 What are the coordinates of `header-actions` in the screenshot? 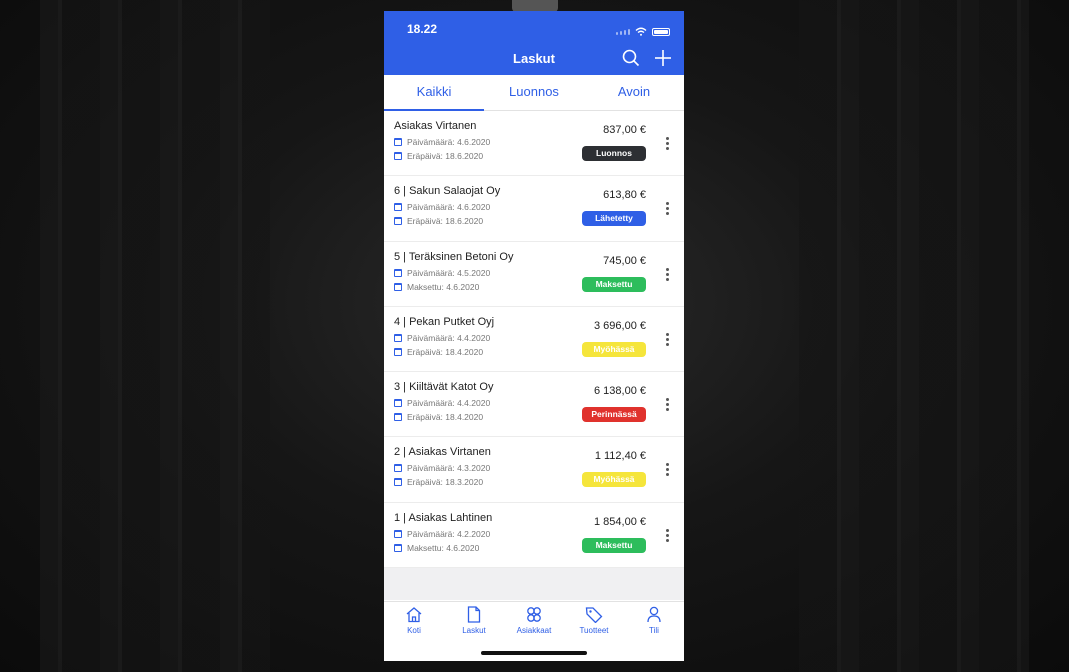 It's located at (647, 58).